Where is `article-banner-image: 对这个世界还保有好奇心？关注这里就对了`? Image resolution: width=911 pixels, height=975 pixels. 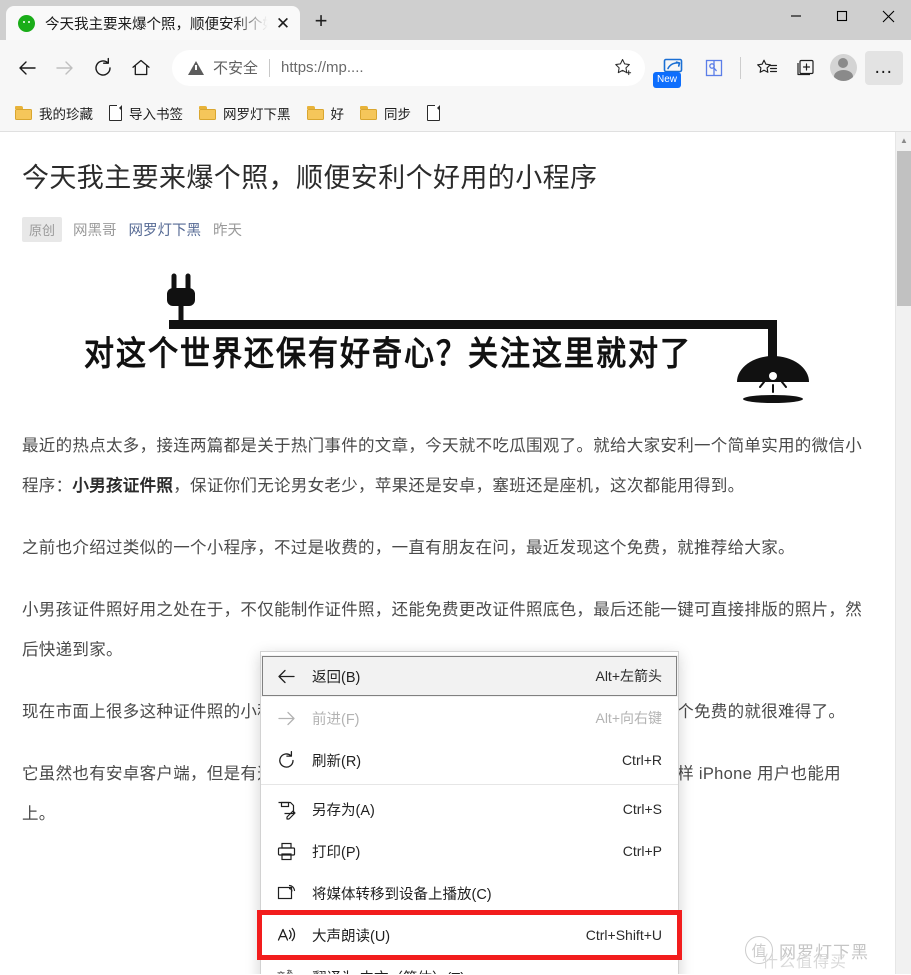
article-banner-image: 对这个世界还保有好奇心？关注这里就对了 is located at coordinates (447, 334).